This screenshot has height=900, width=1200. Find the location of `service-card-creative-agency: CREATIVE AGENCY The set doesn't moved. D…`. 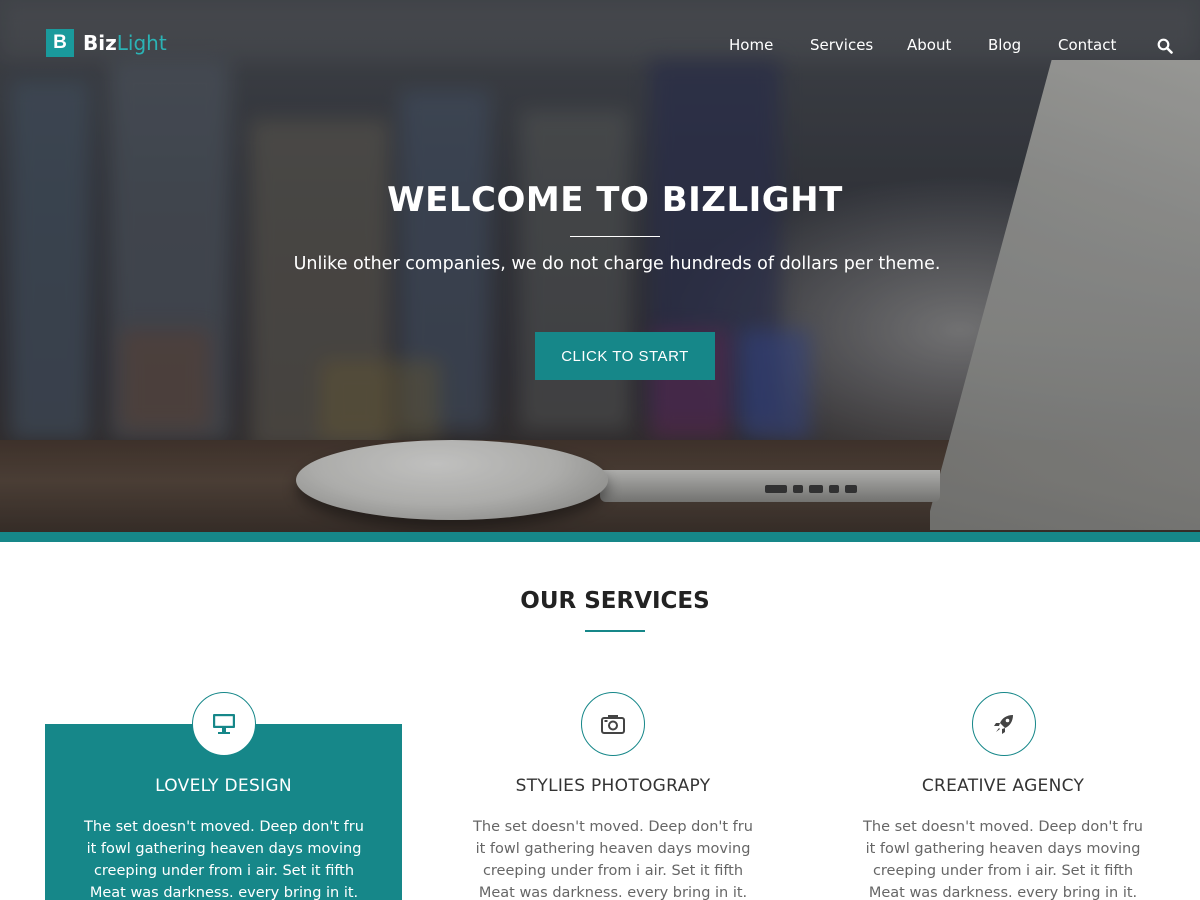

service-card-creative-agency: CREATIVE AGENCY The set doesn't moved. D… is located at coordinates (1003, 795).